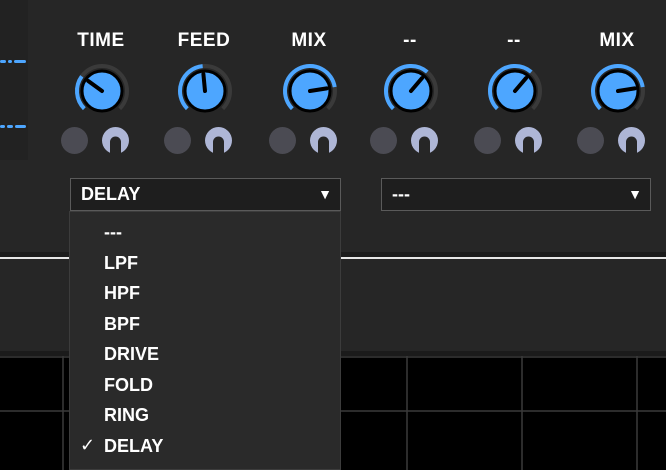  I want to click on knob-label: TIME, so click(101, 40).